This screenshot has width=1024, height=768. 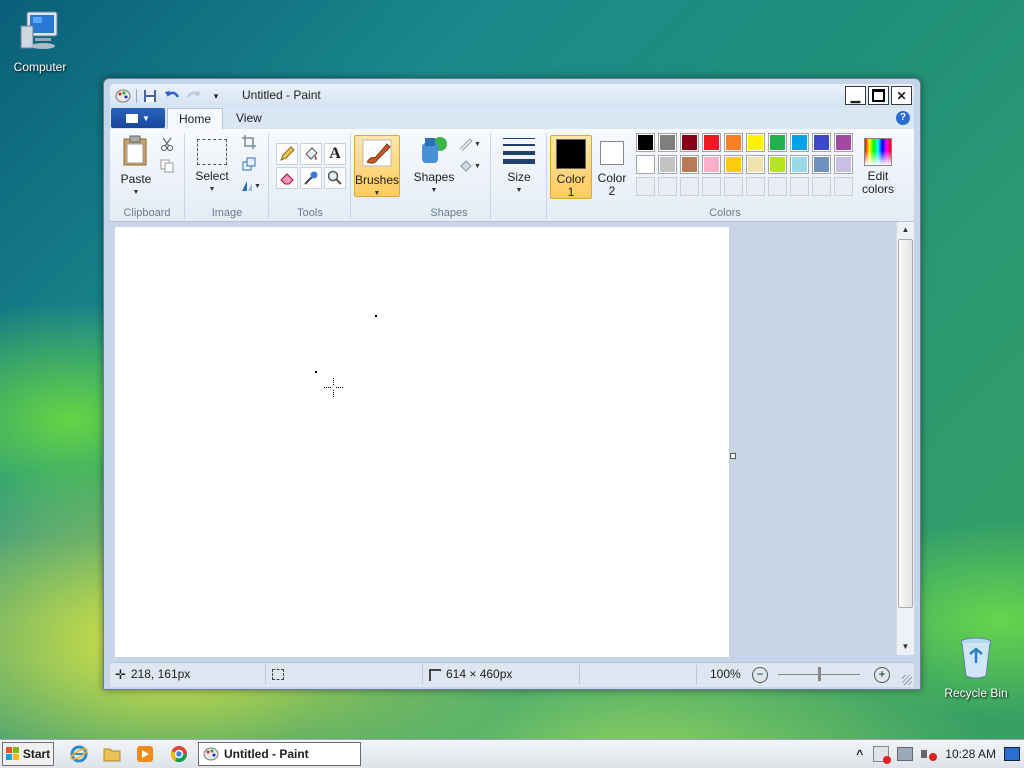 What do you see at coordinates (434, 166) in the screenshot?
I see `shapes-button: Shapes ▼` at bounding box center [434, 166].